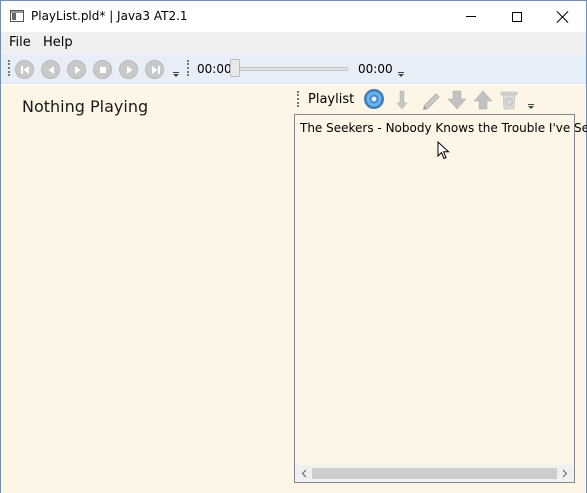 The width and height of the screenshot is (587, 493). I want to click on seek-slider-thumb, so click(235, 68).